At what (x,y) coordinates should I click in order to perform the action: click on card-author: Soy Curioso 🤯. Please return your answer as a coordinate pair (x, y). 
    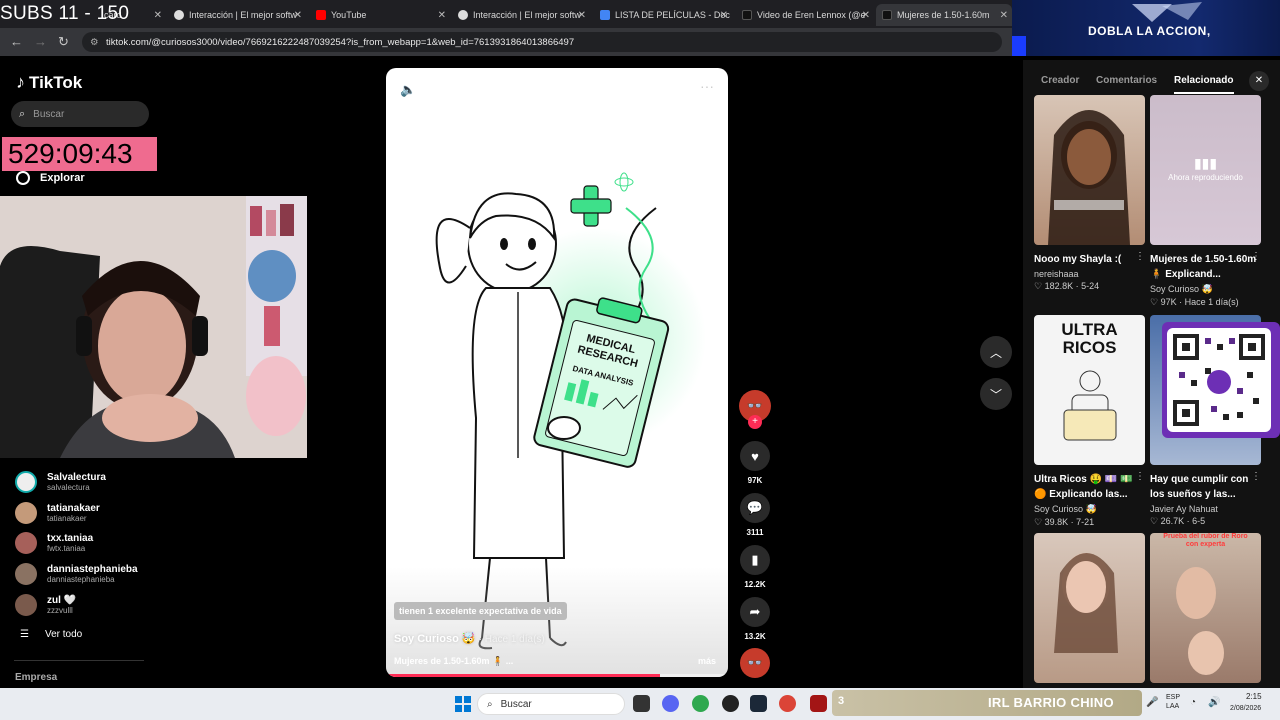
    Looking at the image, I should click on (1181, 289).